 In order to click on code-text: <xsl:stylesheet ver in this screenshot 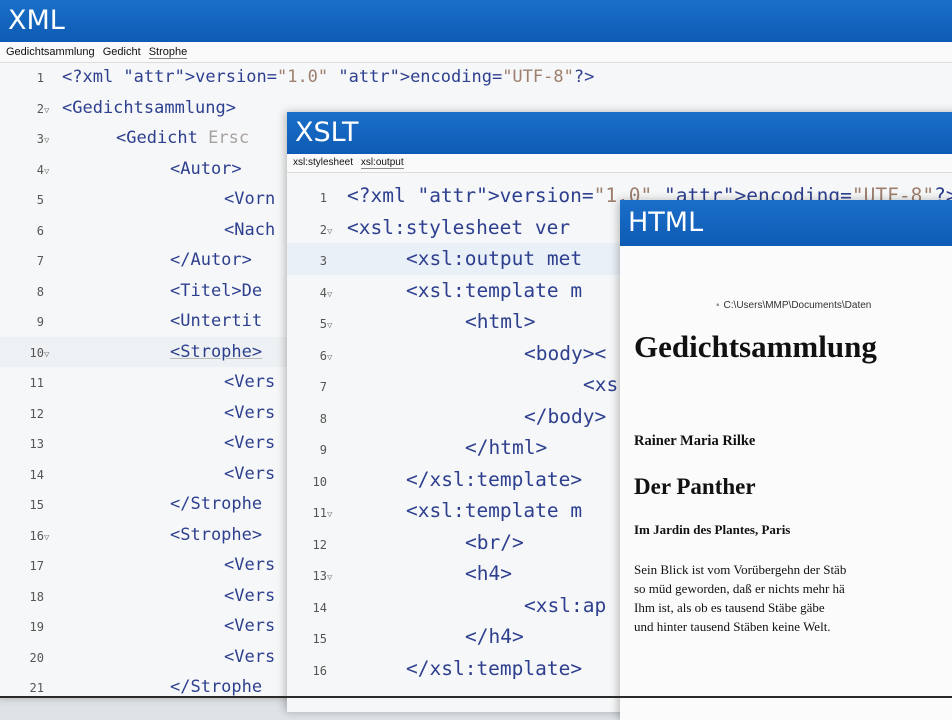, I will do `click(459, 227)`.